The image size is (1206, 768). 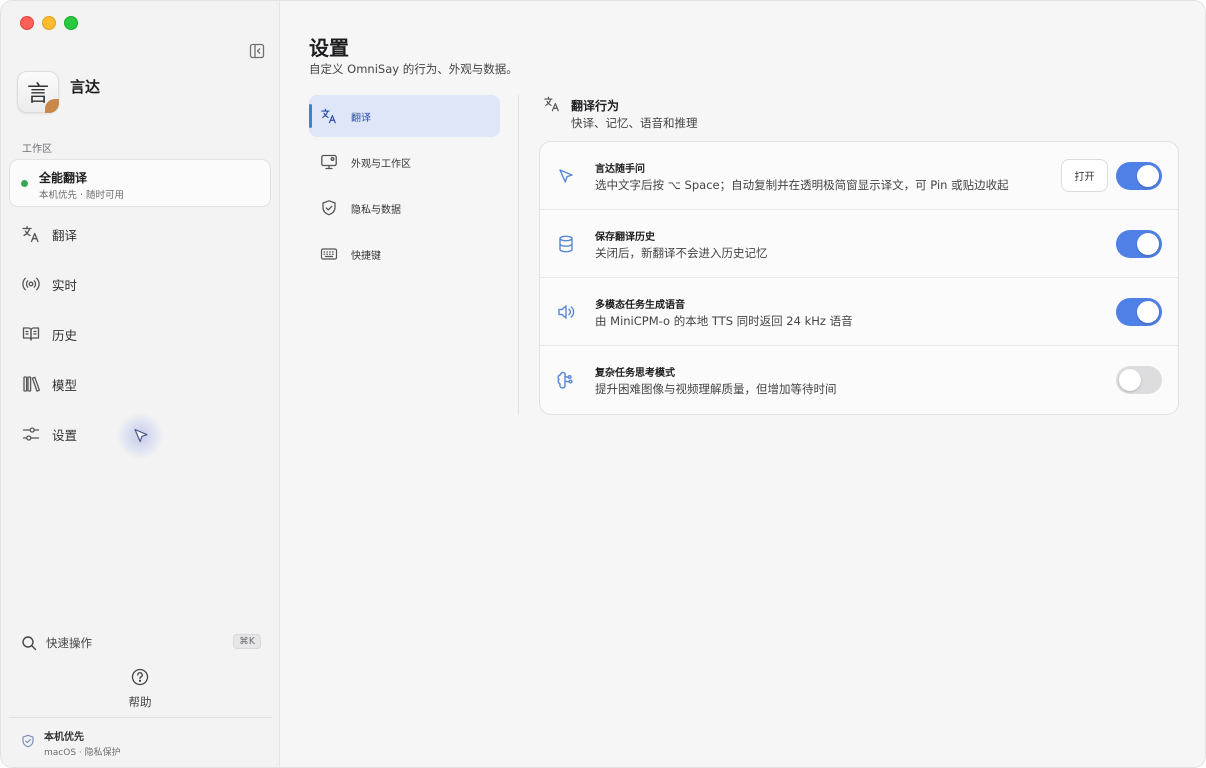 I want to click on sidebar-item-realtime: 实时, so click(x=49, y=284).